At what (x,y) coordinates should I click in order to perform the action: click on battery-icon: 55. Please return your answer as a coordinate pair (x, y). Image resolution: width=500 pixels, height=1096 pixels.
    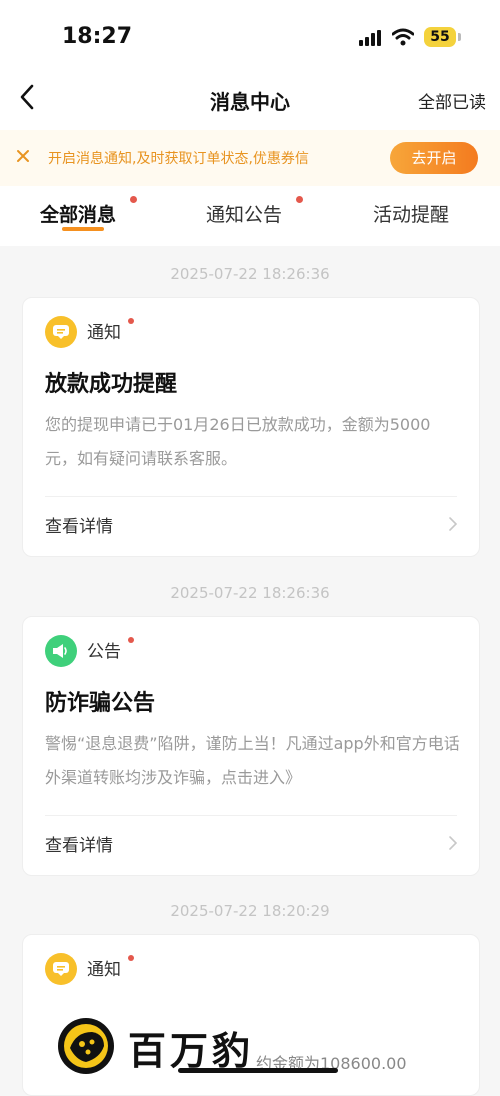
    Looking at the image, I should click on (440, 37).